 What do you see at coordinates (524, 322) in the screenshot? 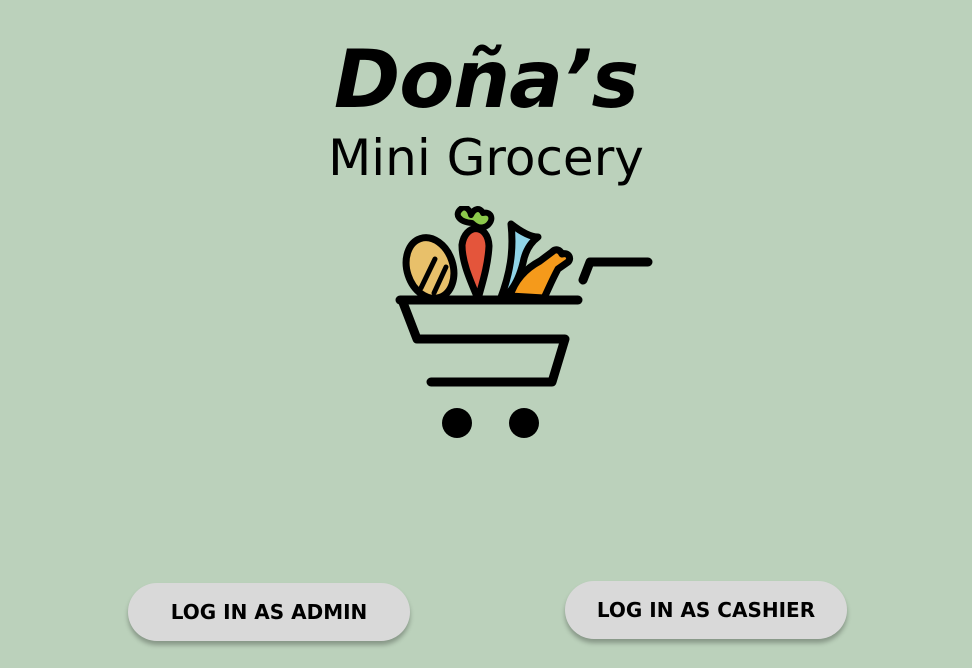
I see `grocery-cart-icon` at bounding box center [524, 322].